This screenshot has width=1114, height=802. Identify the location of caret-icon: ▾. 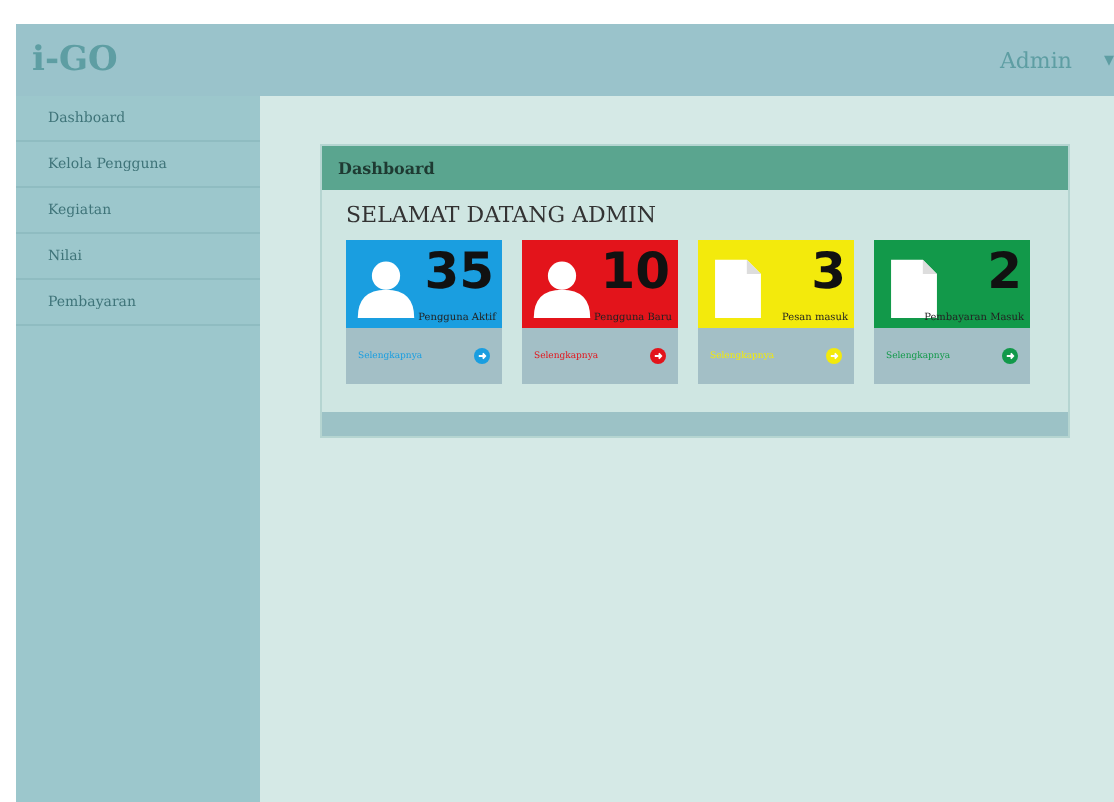
(1108, 60).